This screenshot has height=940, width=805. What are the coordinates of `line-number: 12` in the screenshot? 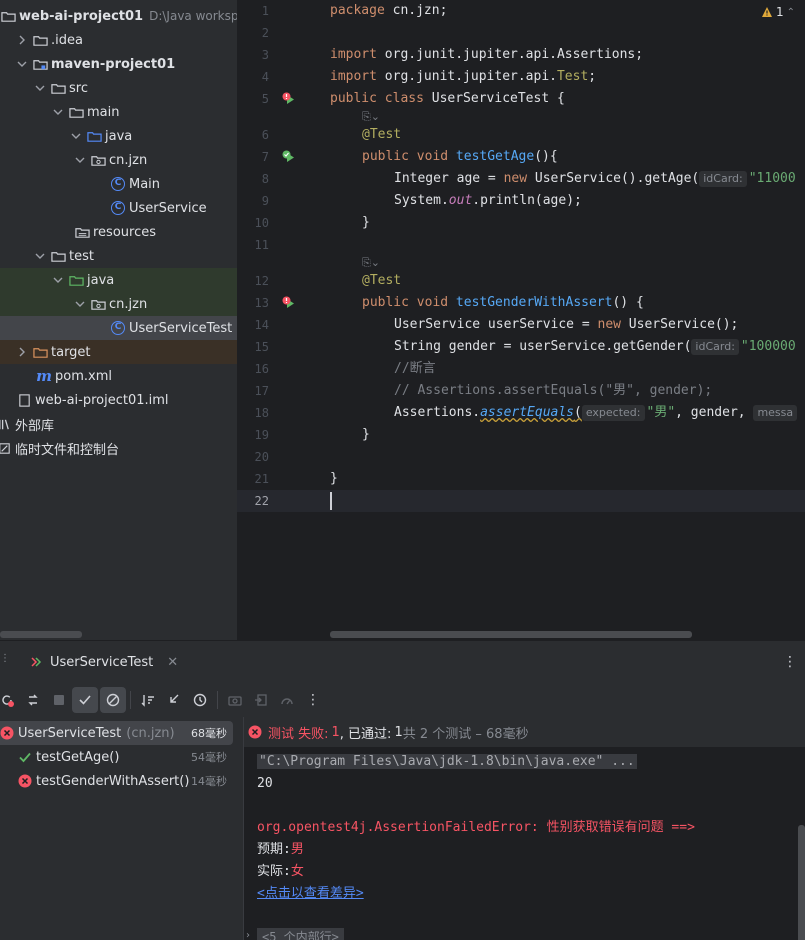 It's located at (261, 281).